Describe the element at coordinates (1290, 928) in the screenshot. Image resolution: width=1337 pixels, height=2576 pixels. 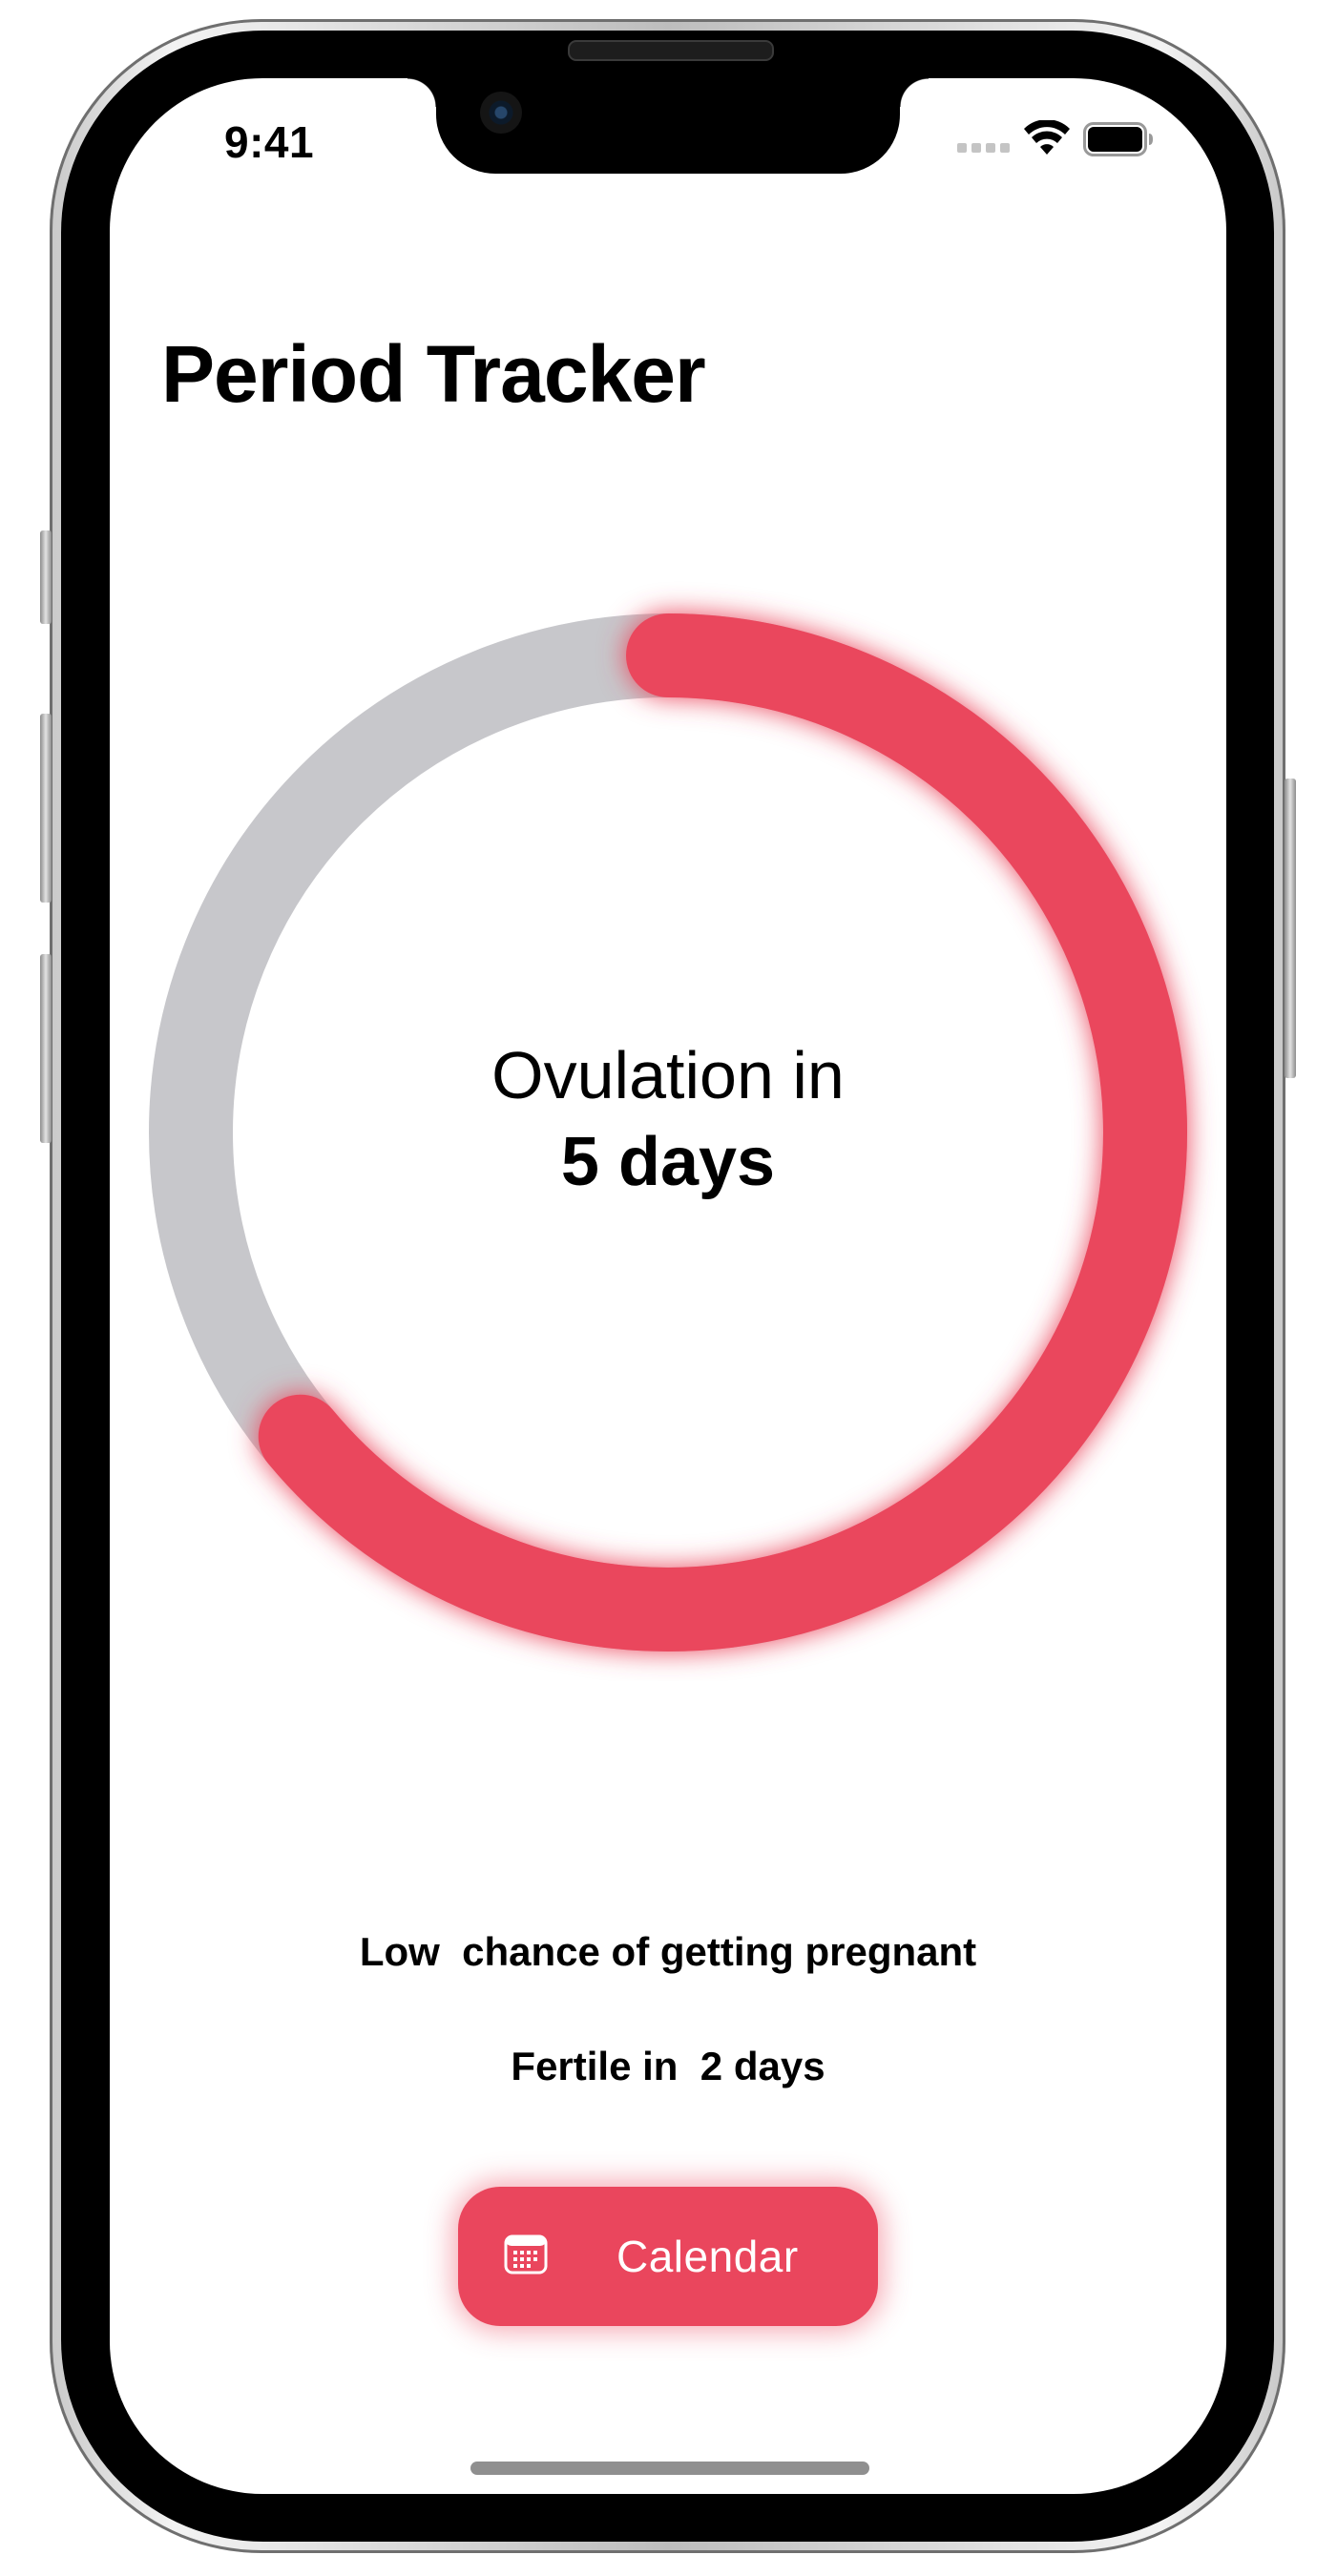
I see `power-button` at that location.